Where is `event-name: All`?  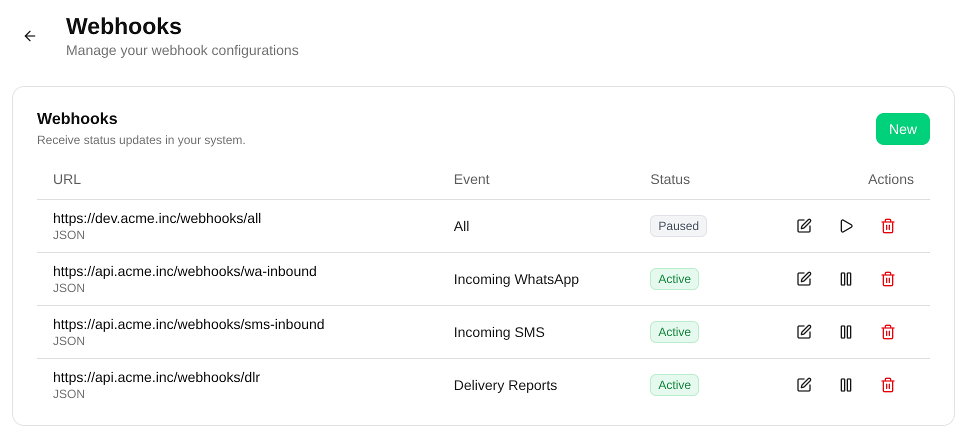 event-name: All is located at coordinates (462, 226).